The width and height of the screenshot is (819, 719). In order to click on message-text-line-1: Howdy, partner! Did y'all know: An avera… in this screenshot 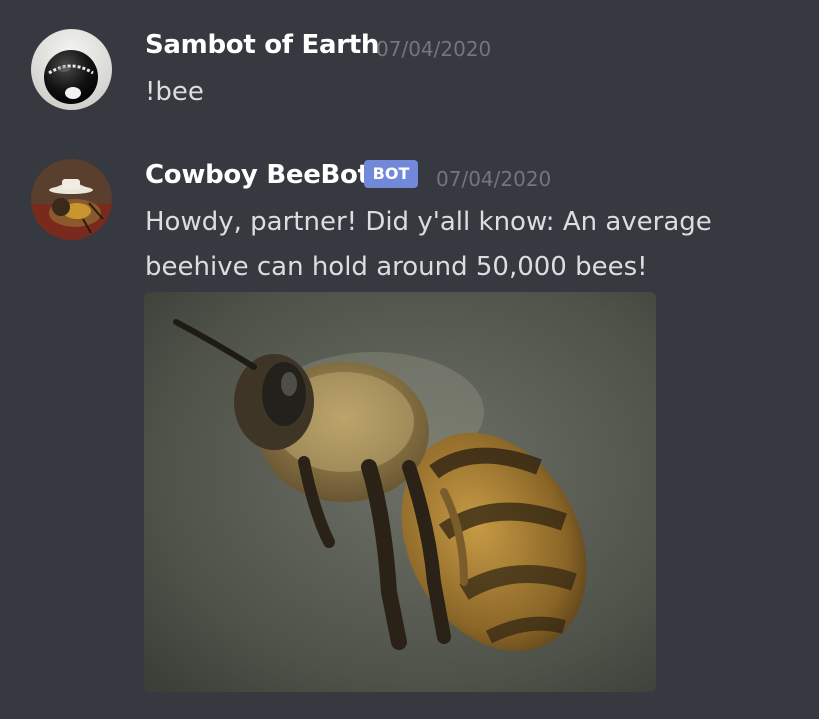, I will do `click(428, 222)`.